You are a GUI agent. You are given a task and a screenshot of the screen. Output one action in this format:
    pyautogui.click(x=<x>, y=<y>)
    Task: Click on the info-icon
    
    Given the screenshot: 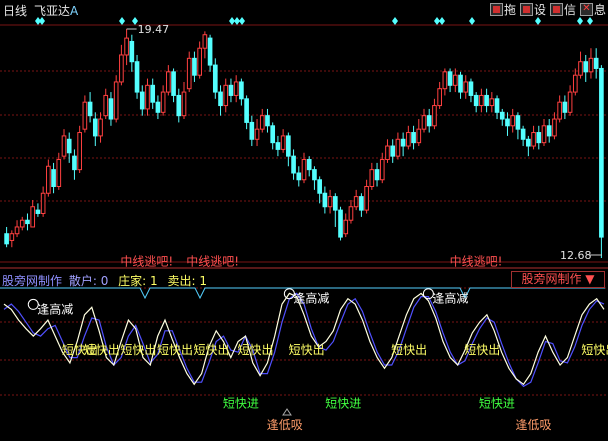 What is the action you would take?
    pyautogui.click(x=556, y=9)
    